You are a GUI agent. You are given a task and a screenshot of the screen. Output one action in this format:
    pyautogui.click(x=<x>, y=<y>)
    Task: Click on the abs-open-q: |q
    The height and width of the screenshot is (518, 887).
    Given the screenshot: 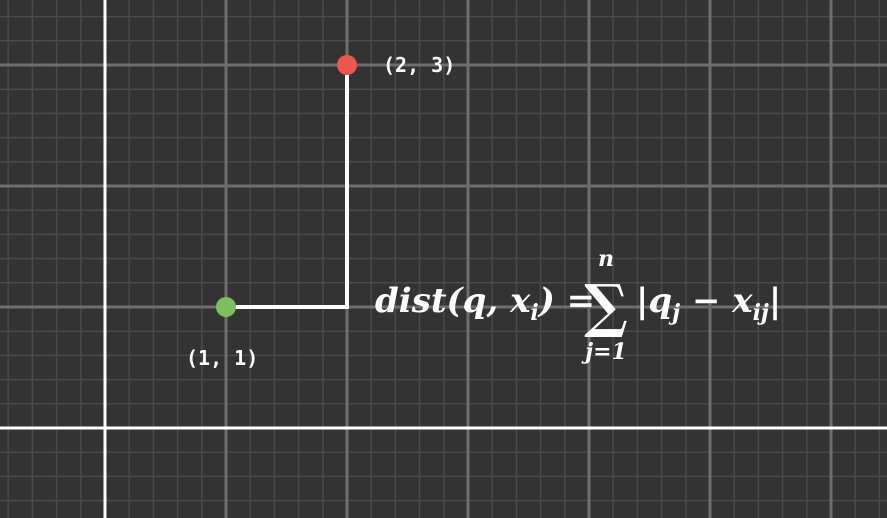 What is the action you would take?
    pyautogui.click(x=654, y=301)
    